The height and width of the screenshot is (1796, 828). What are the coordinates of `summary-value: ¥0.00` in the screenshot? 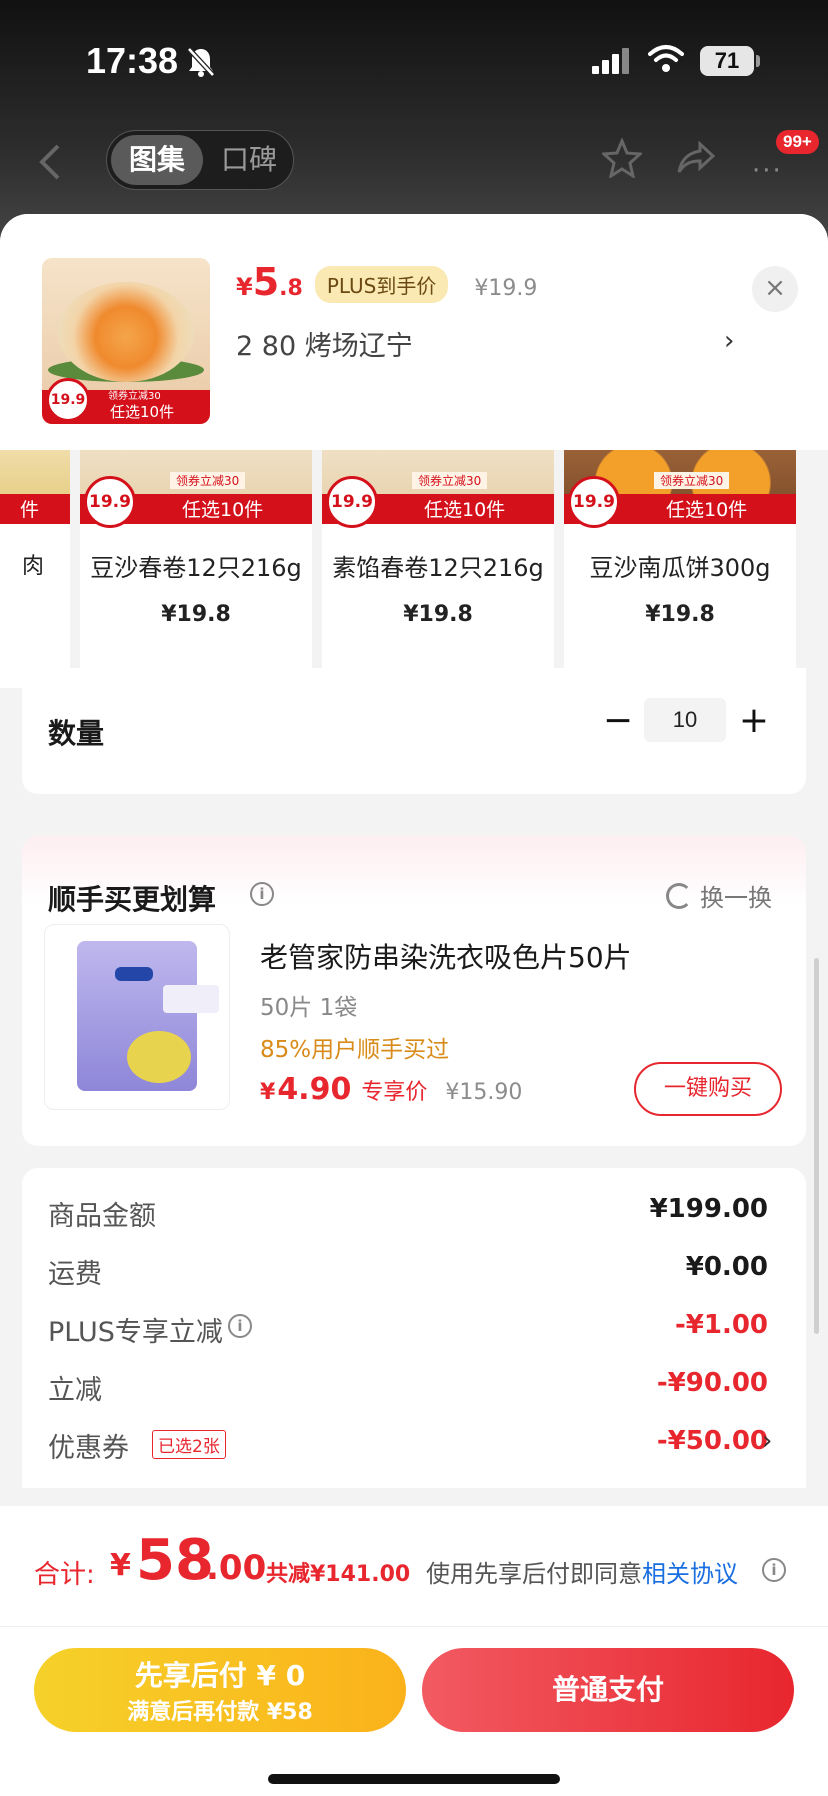 It's located at (726, 1267).